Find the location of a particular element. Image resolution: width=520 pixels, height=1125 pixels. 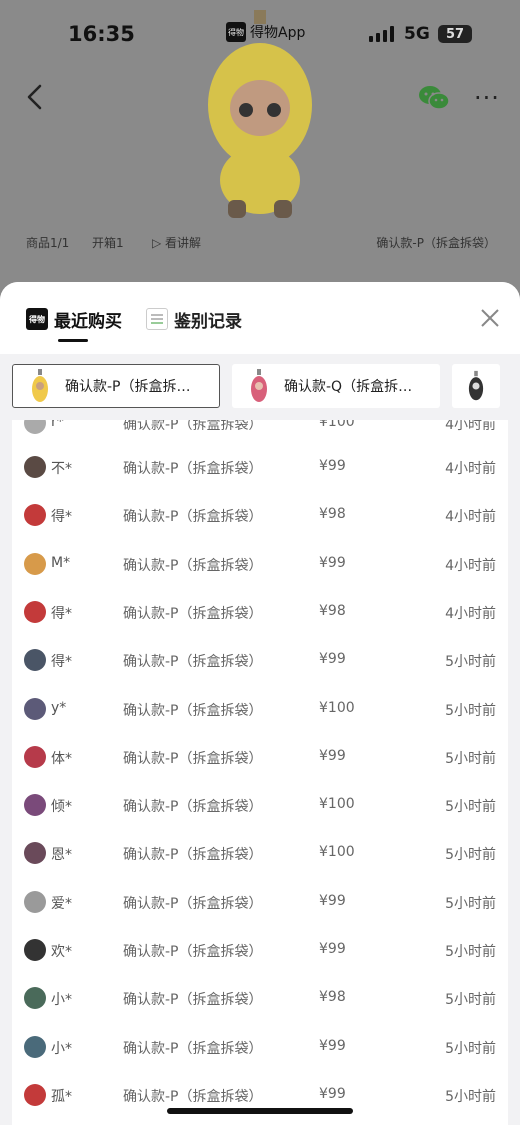

watch-explain-link: ▷ 看讲解 is located at coordinates (176, 242).